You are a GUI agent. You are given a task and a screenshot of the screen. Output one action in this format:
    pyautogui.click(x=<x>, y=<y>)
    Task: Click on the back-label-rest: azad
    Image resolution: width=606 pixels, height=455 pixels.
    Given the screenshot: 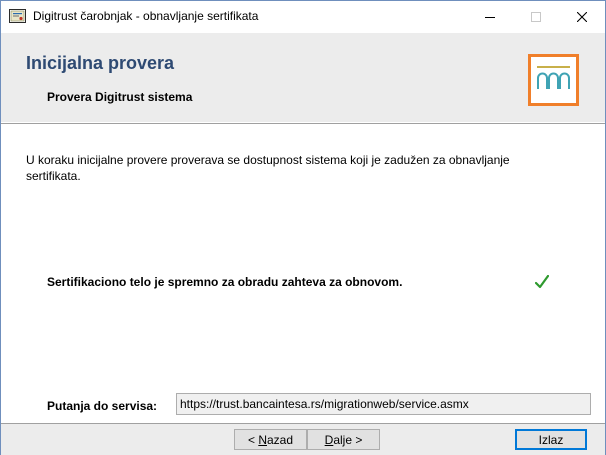 What is the action you would take?
    pyautogui.click(x=280, y=439)
    